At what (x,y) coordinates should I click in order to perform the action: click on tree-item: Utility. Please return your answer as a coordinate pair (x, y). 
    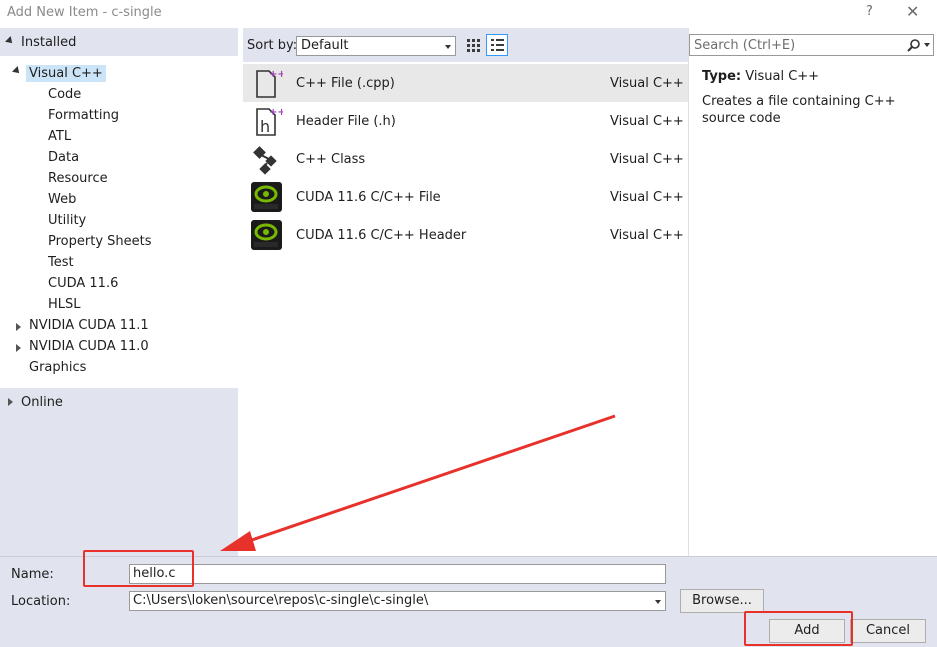
    Looking at the image, I should click on (67, 220).